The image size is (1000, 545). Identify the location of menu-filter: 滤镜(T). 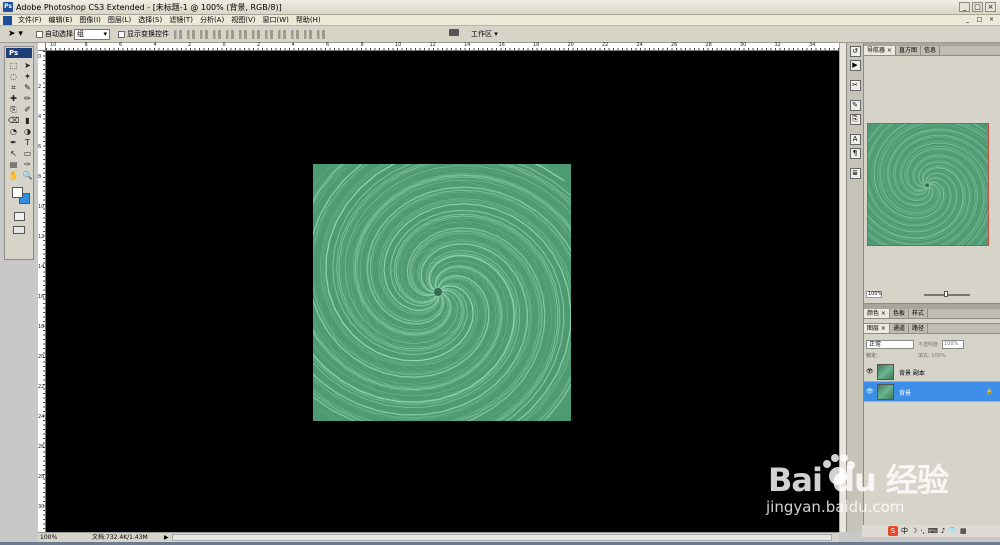
(181, 20).